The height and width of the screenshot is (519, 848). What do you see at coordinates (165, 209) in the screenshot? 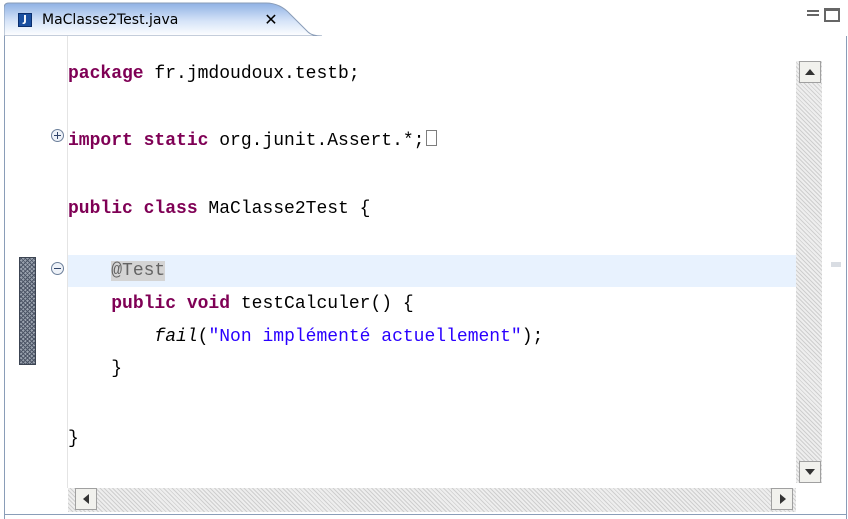
I see `keyword: class` at bounding box center [165, 209].